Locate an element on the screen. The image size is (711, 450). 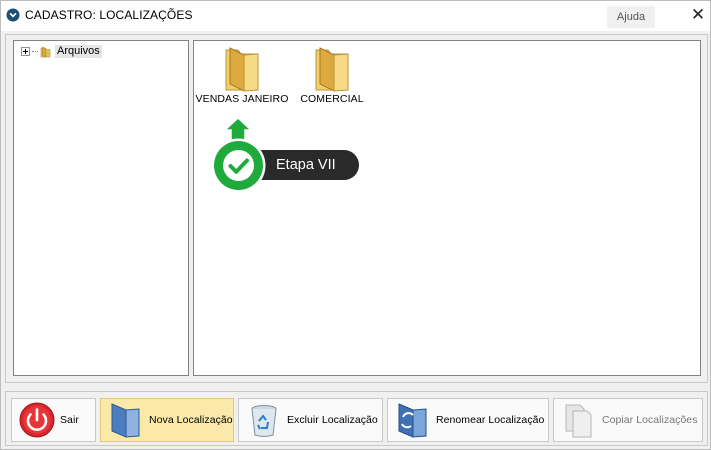
folder-item-vendas-janeiro: VENDAS JANEIRO is located at coordinates (242, 75).